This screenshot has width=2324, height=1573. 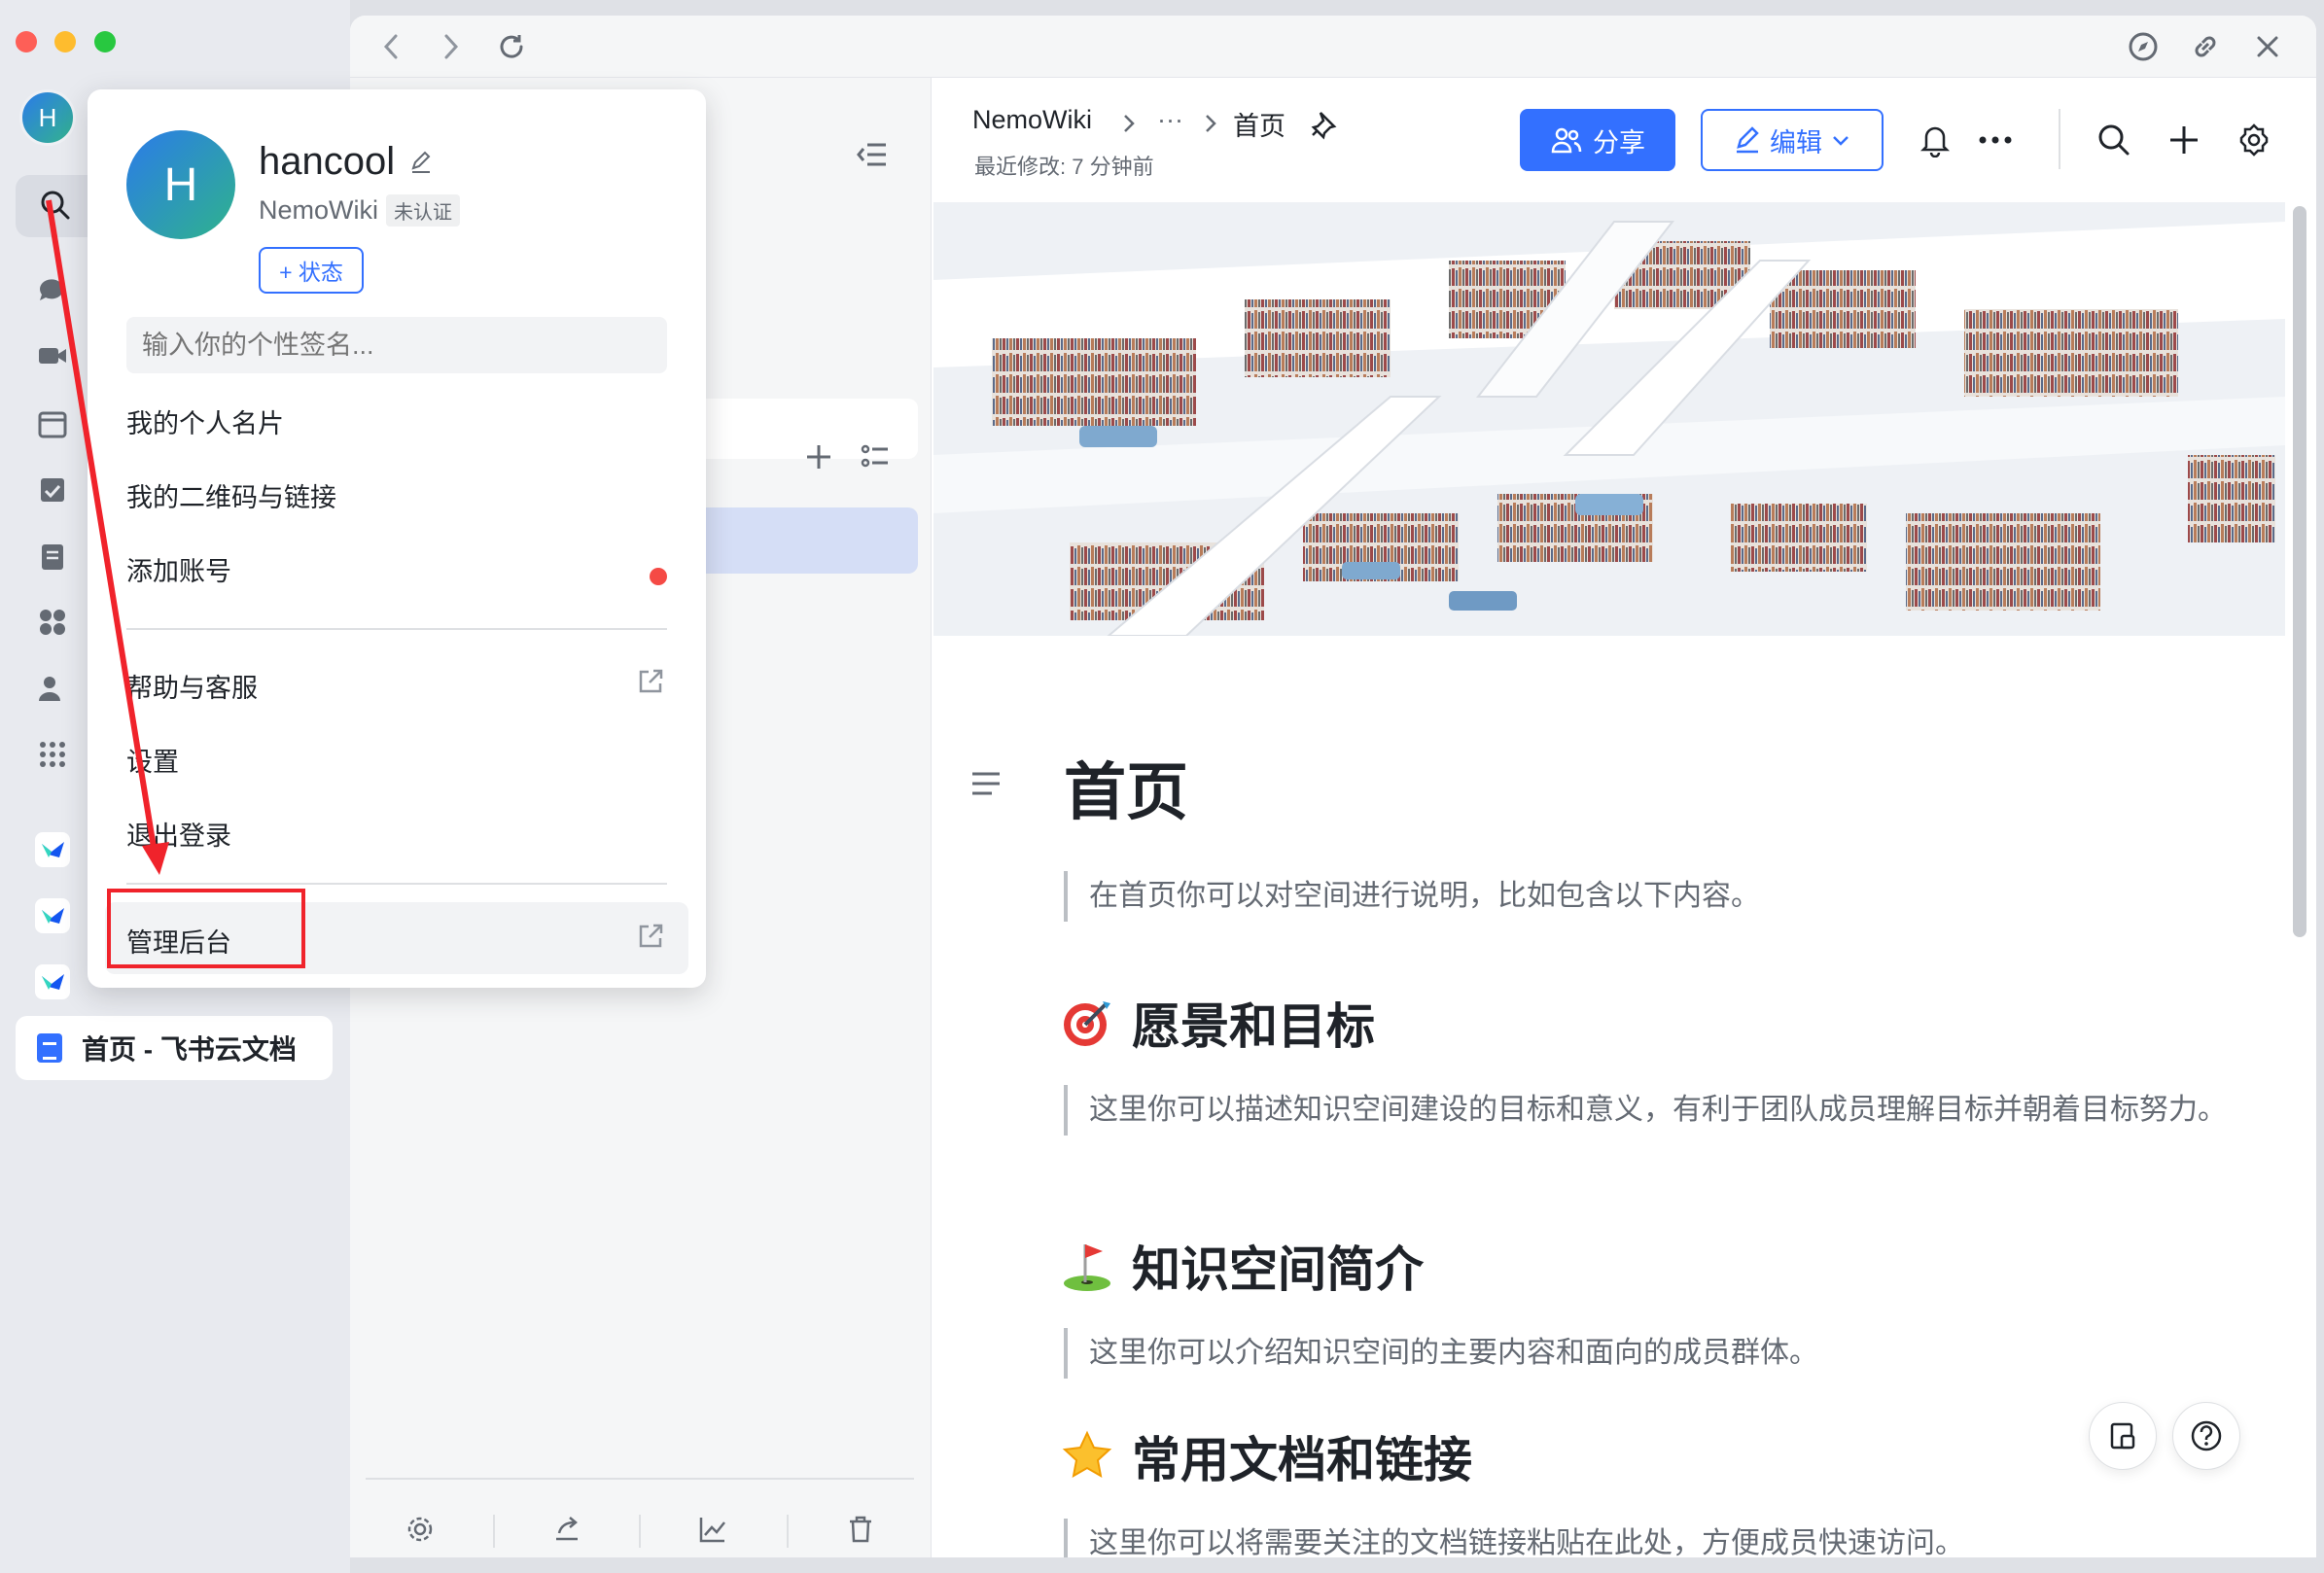 I want to click on annotation-arrow-overlay, so click(x=108, y=537).